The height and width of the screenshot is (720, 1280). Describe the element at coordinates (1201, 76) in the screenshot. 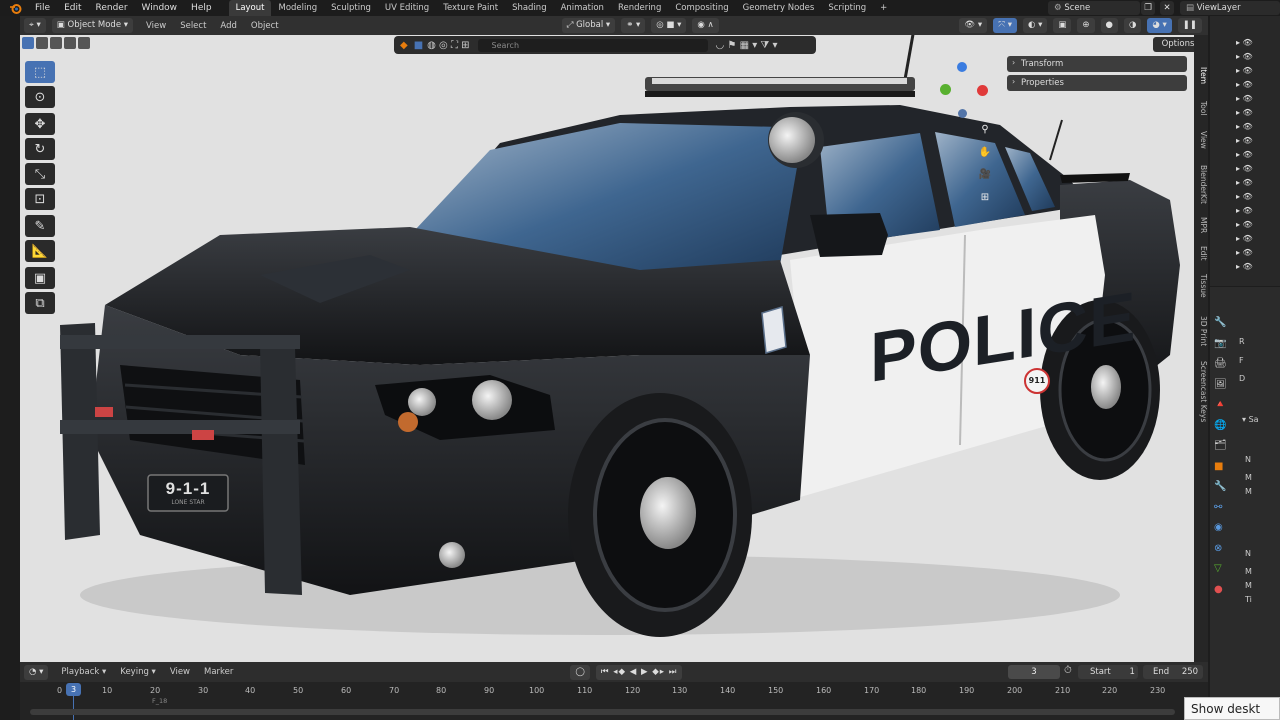

I see `tab-item: Item` at that location.